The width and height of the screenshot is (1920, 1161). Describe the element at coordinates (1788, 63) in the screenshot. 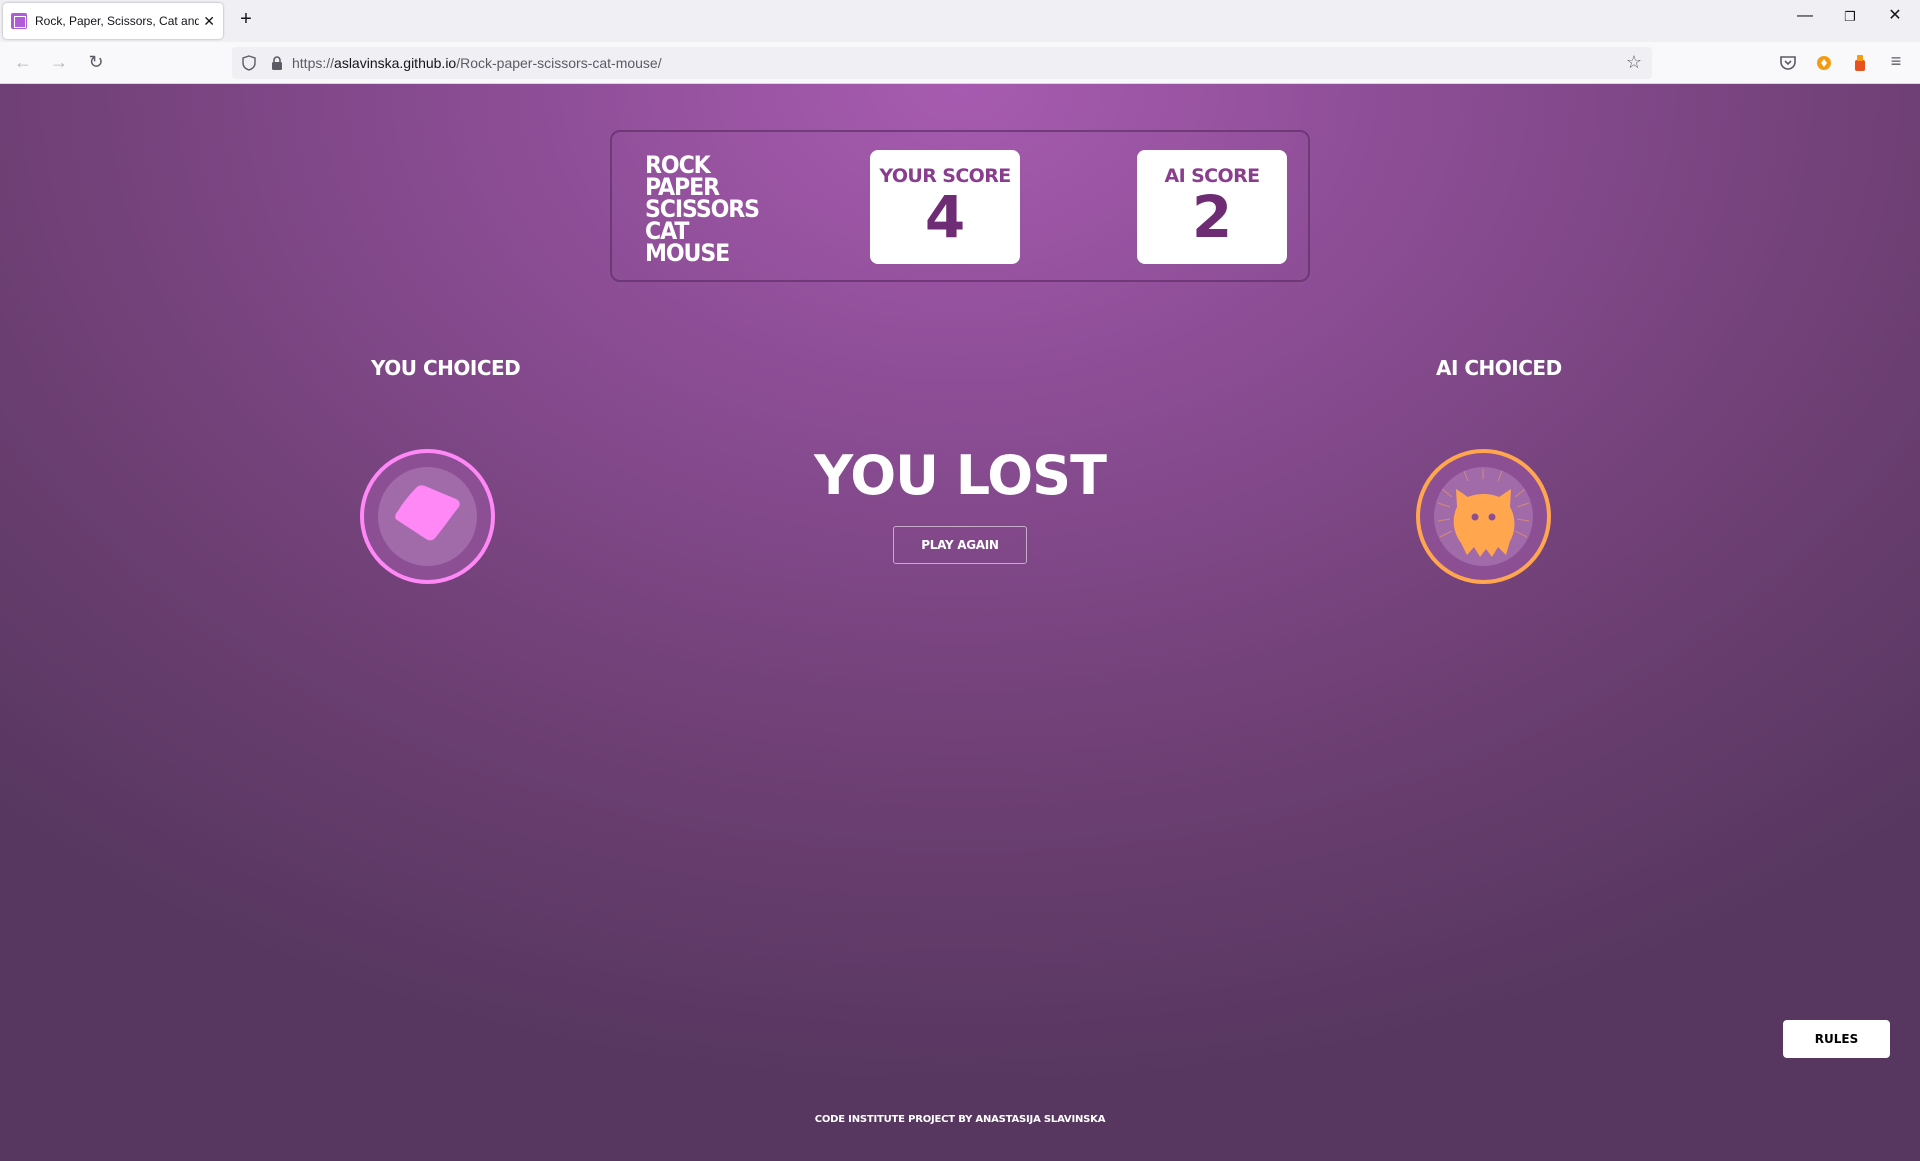

I see `pocket-icon` at that location.